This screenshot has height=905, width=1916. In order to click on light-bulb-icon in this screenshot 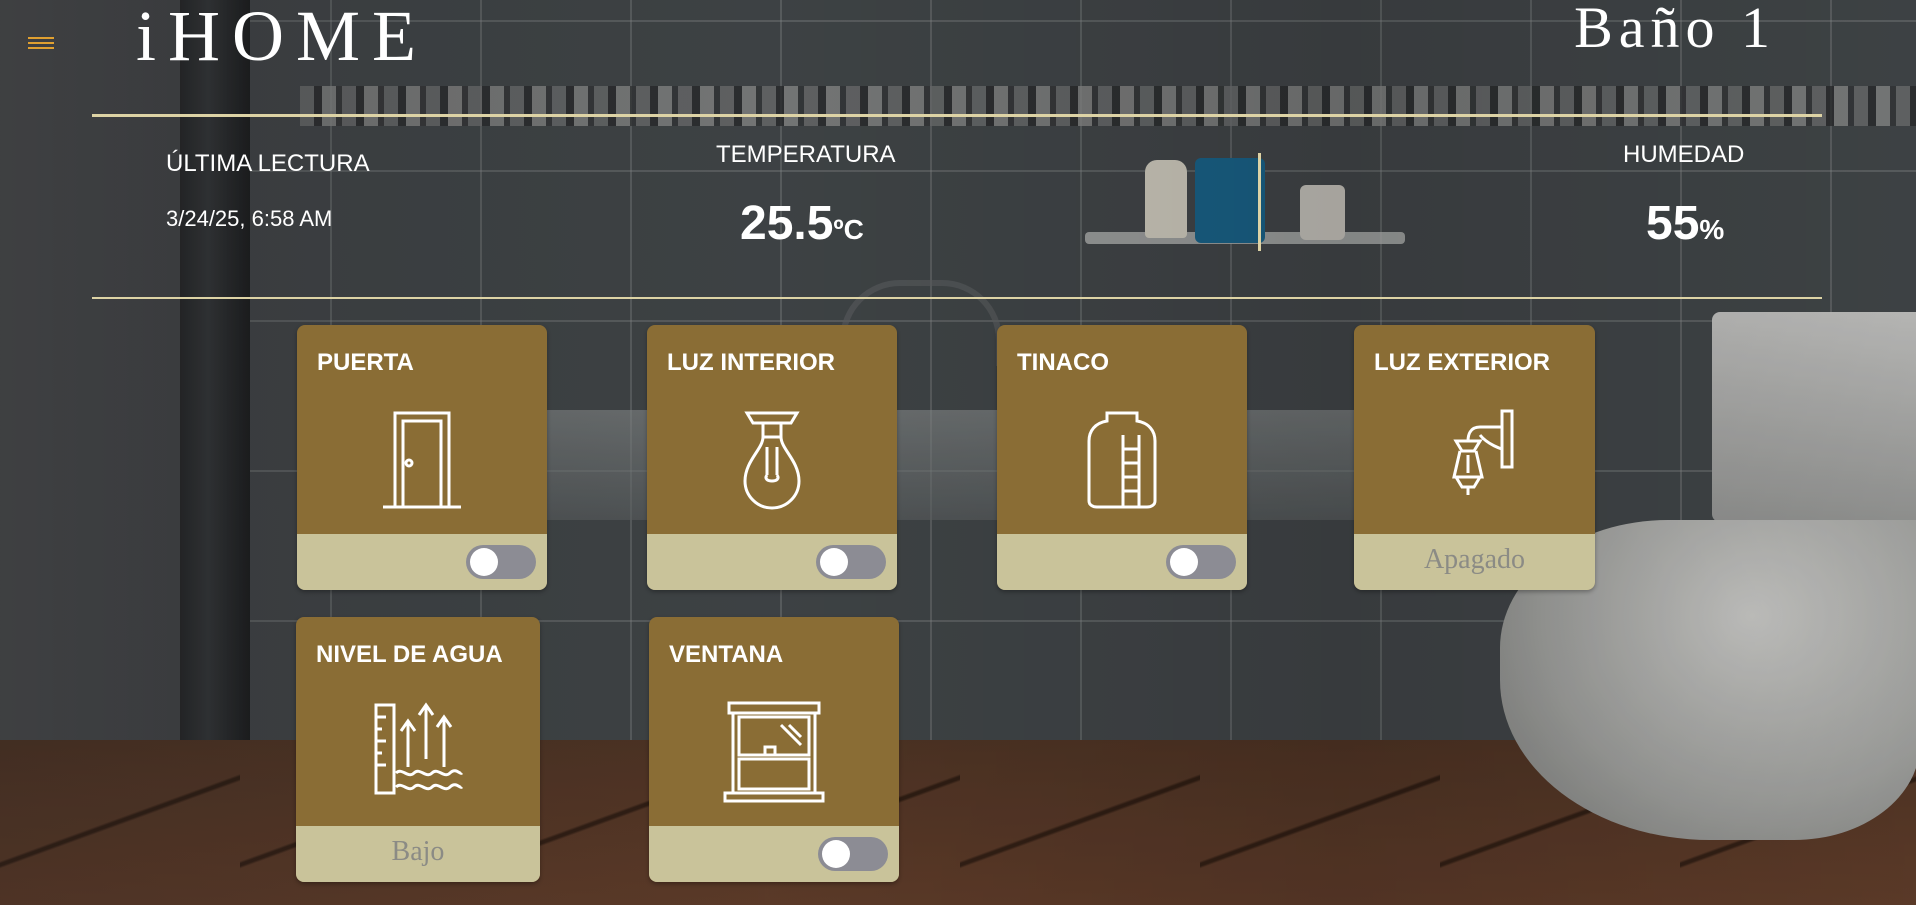, I will do `click(772, 460)`.